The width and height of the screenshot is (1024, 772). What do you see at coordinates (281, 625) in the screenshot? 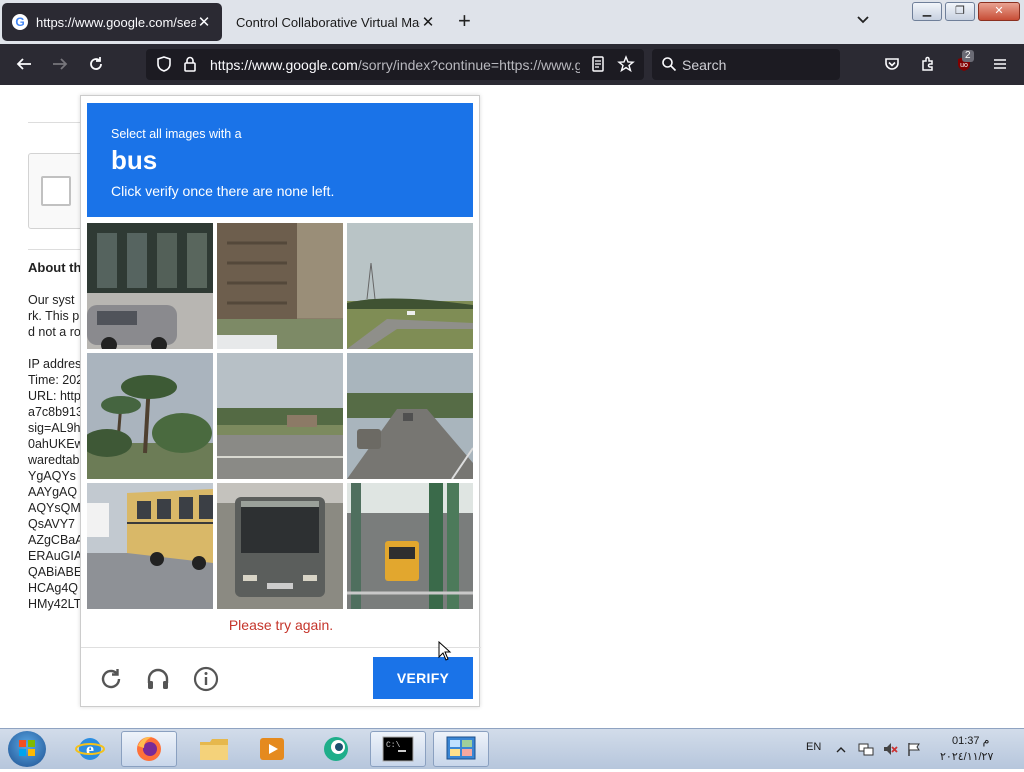
I see `captcha-error-message: Please try again.` at bounding box center [281, 625].